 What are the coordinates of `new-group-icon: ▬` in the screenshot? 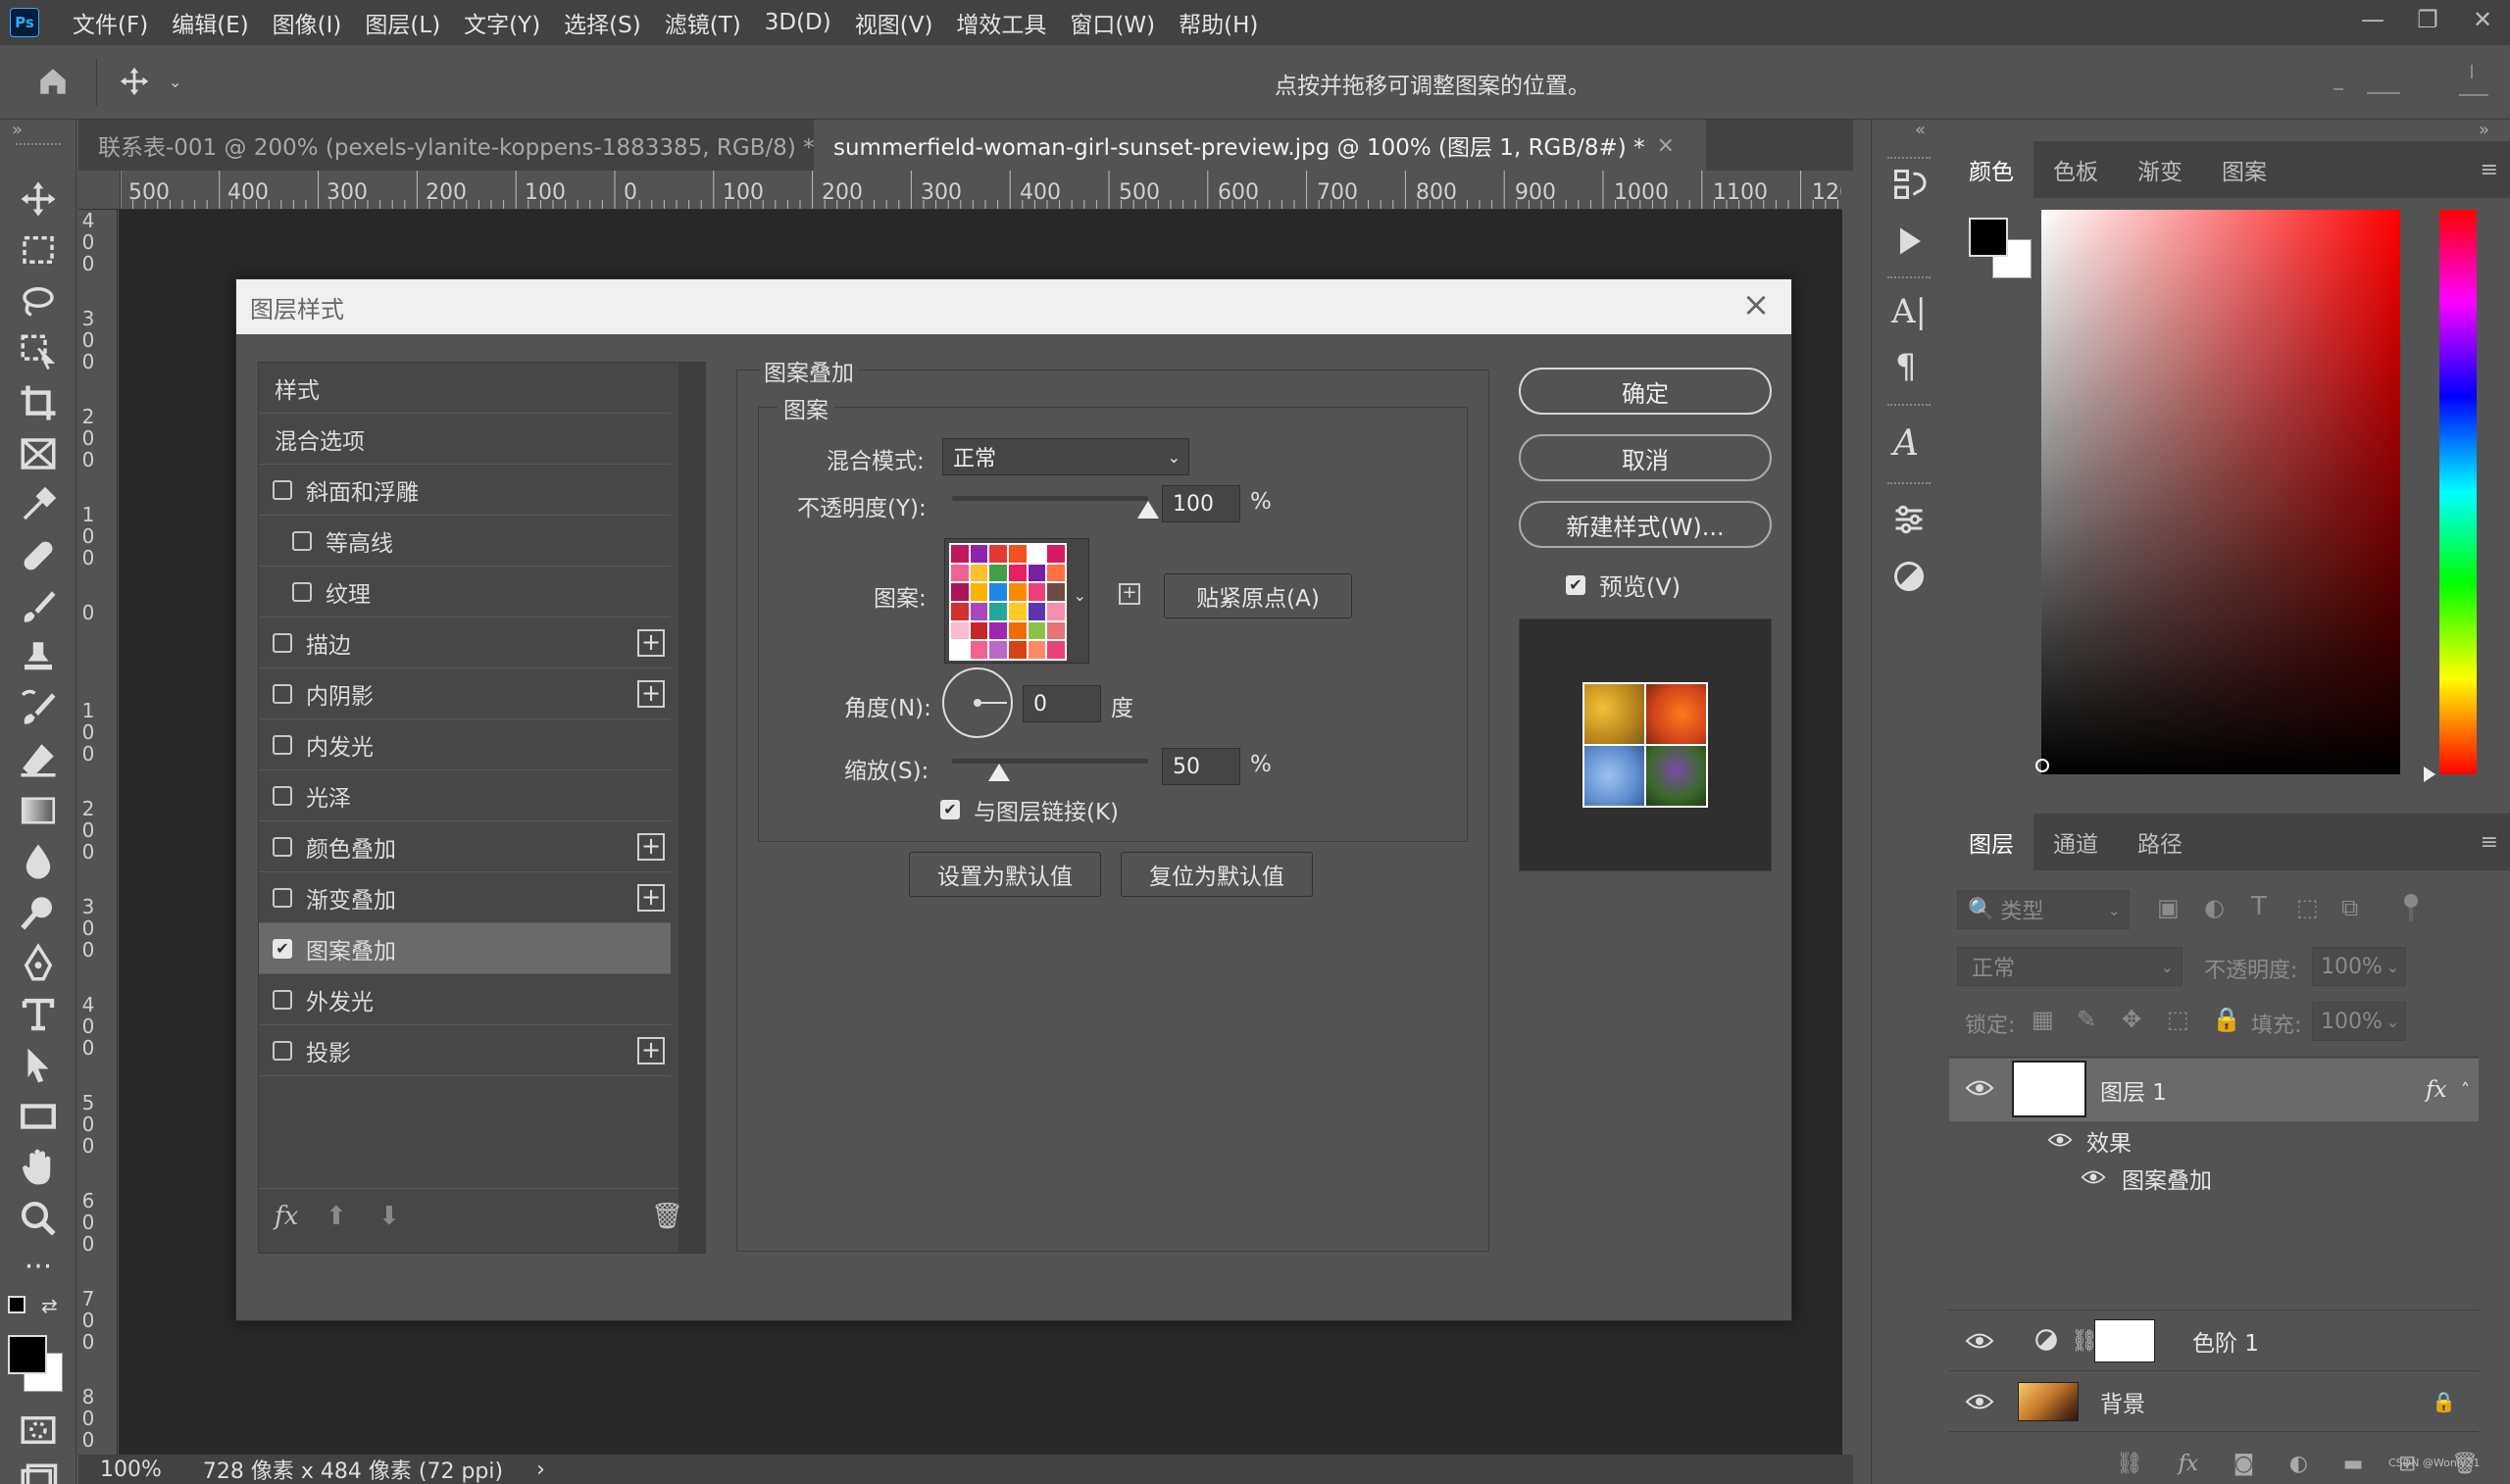 It's located at (2353, 1464).